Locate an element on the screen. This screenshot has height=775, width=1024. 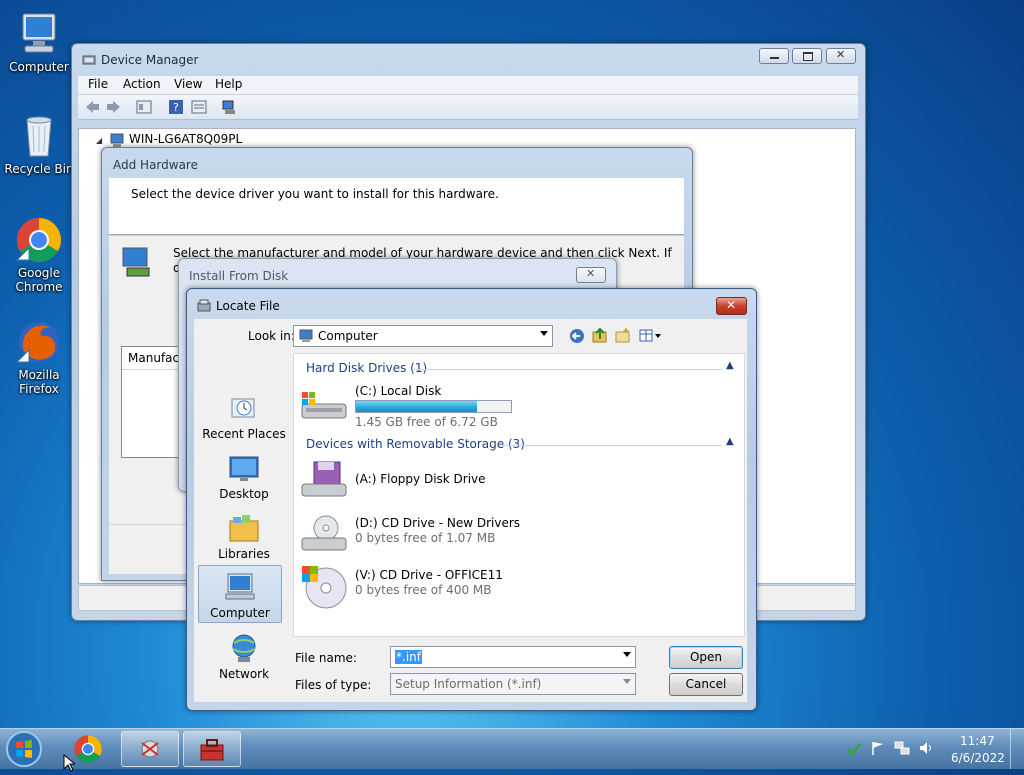
desktop-icon-chrome: Google Chrome is located at coordinates (39, 255).